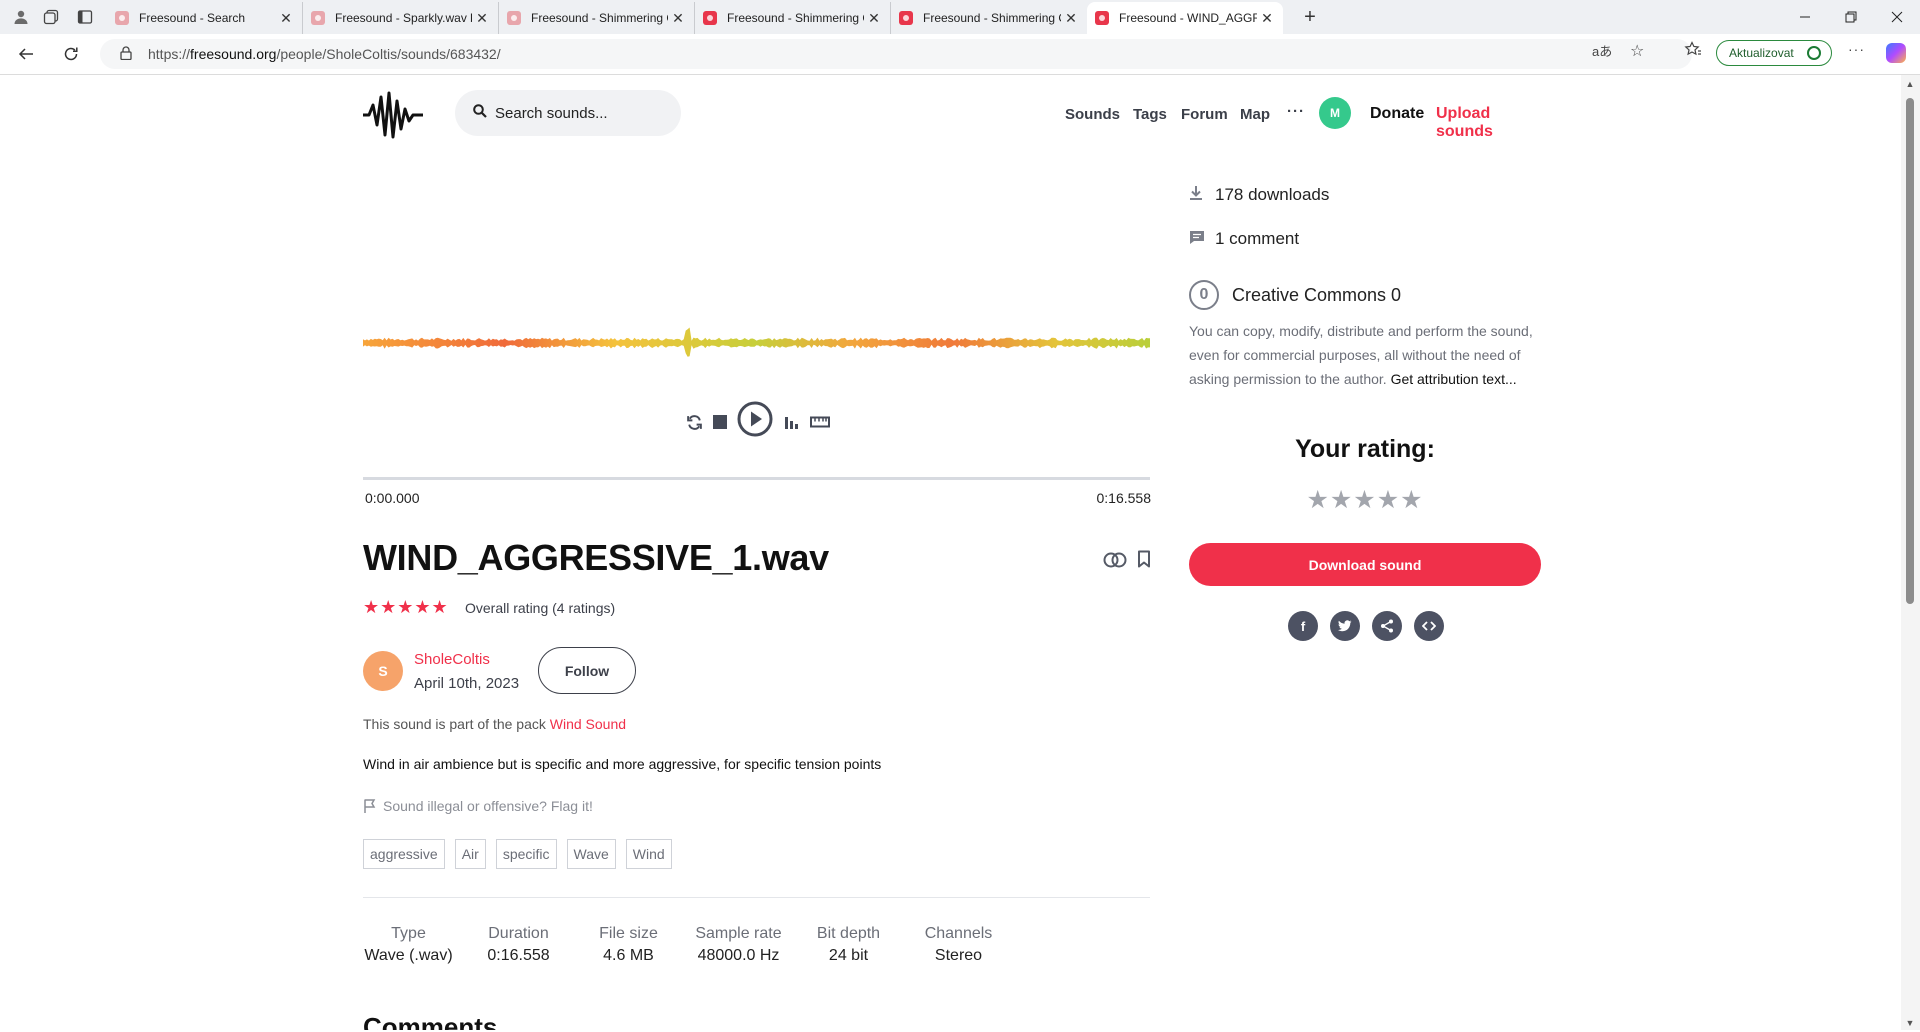  Describe the element at coordinates (1365, 449) in the screenshot. I see `your-rating-heading: Your rating:` at that location.